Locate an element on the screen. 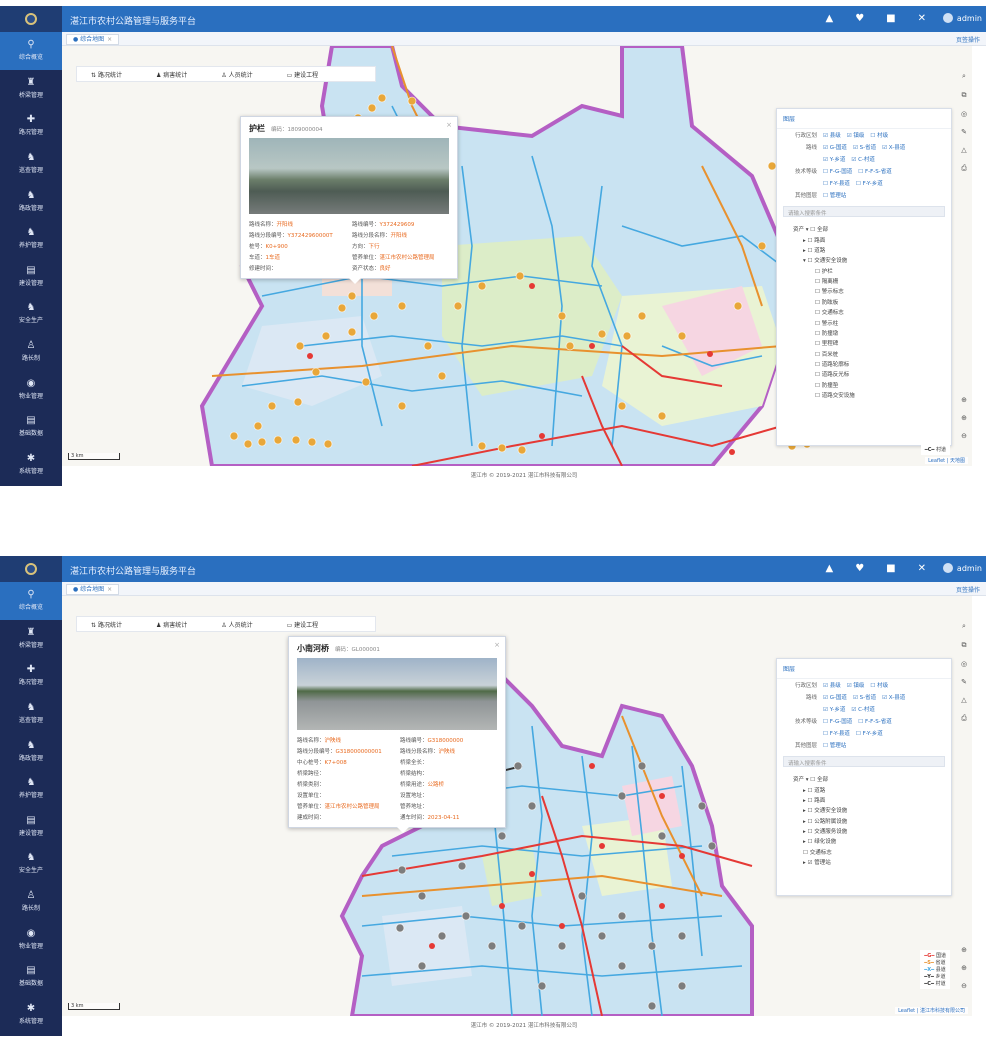 The width and height of the screenshot is (986, 1037). print-icon: ⎙ is located at coordinates (964, 168).